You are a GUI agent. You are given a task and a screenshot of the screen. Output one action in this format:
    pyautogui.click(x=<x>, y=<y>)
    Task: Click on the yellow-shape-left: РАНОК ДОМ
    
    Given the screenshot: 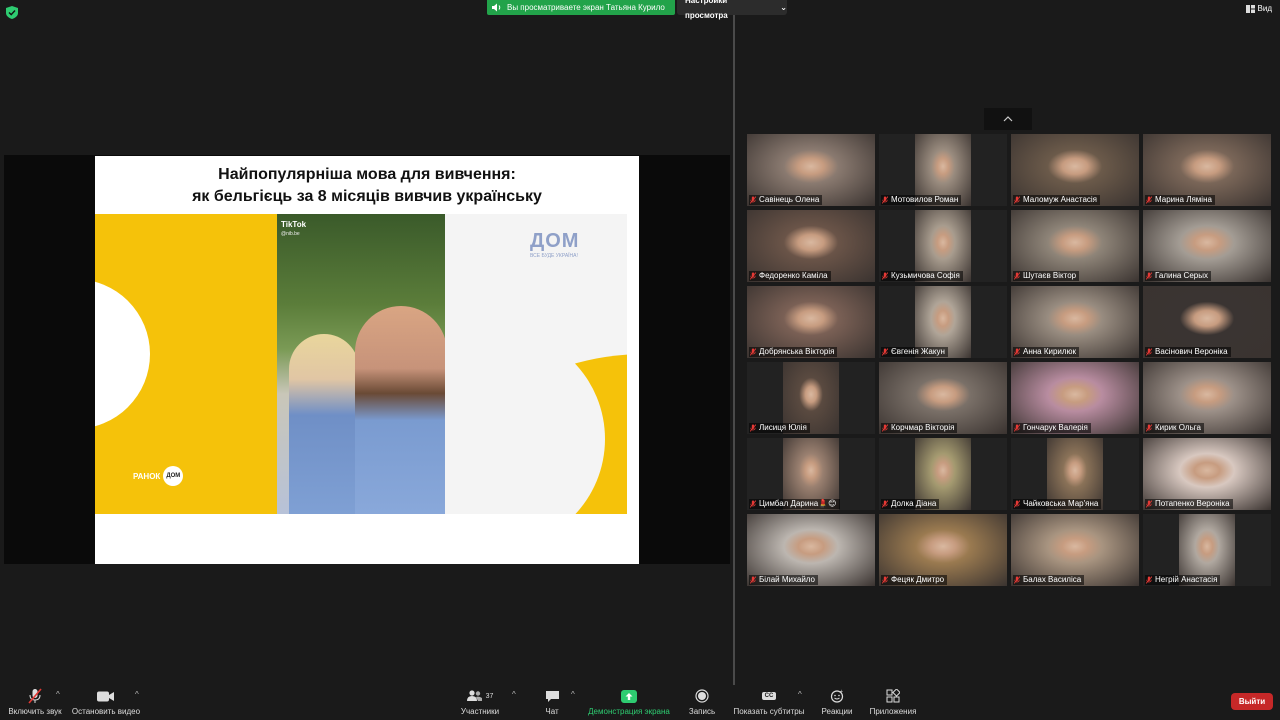 What is the action you would take?
    pyautogui.click(x=186, y=364)
    